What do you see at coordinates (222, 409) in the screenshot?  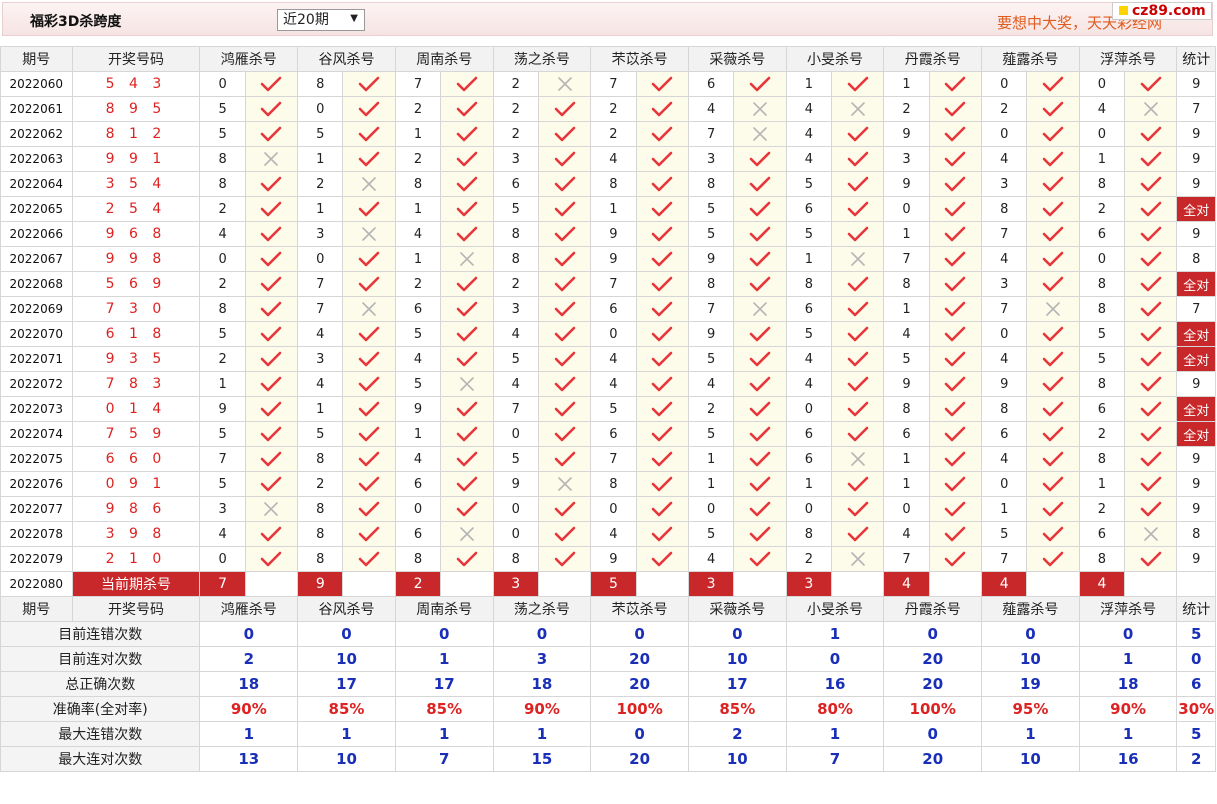 I see `kill-number: 9` at bounding box center [222, 409].